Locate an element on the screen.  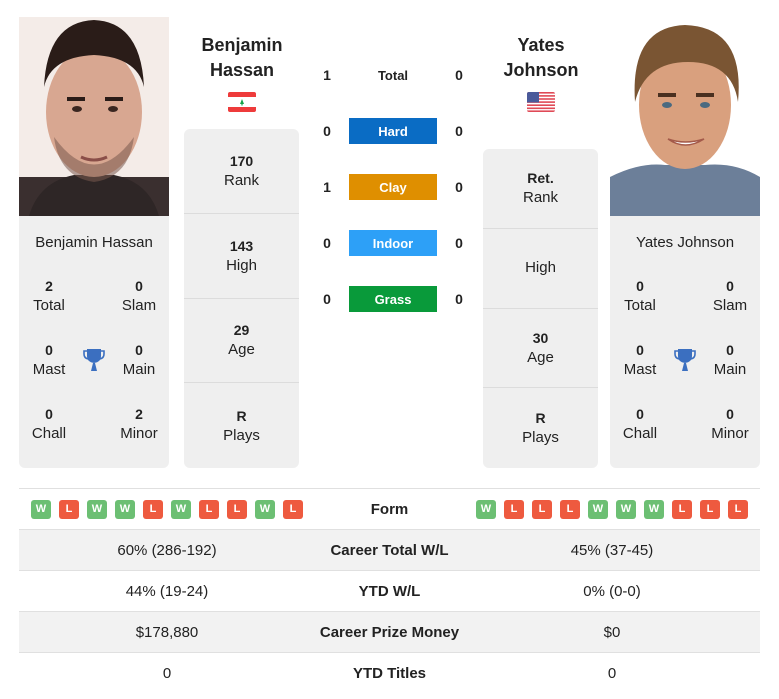
player2-form: WLLLWWWLLL is located at coordinates (612, 509).